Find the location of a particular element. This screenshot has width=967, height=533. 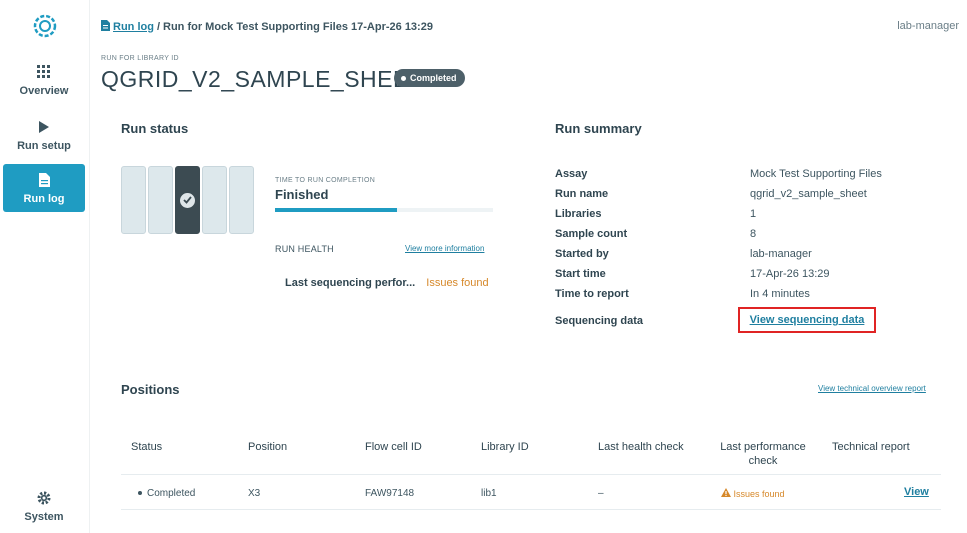

check-icon is located at coordinates (187, 200).